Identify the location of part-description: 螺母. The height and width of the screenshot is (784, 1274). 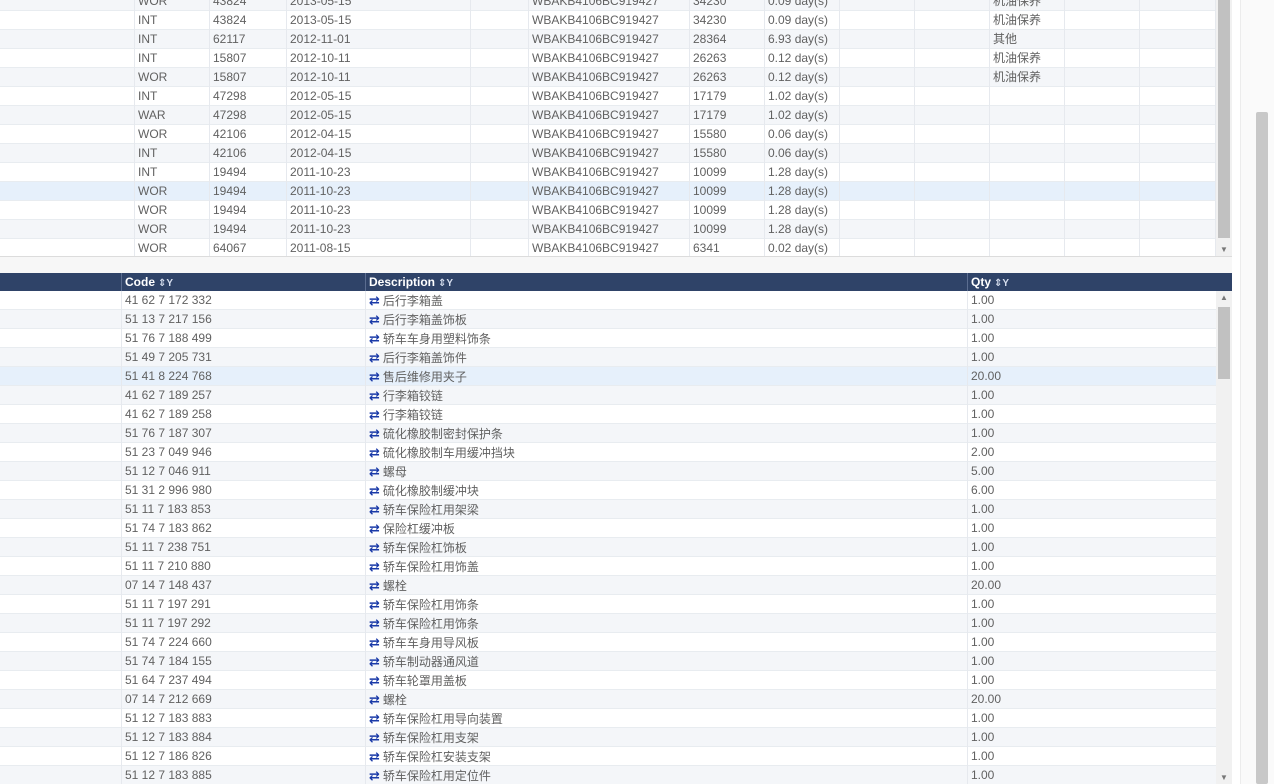
(394, 472).